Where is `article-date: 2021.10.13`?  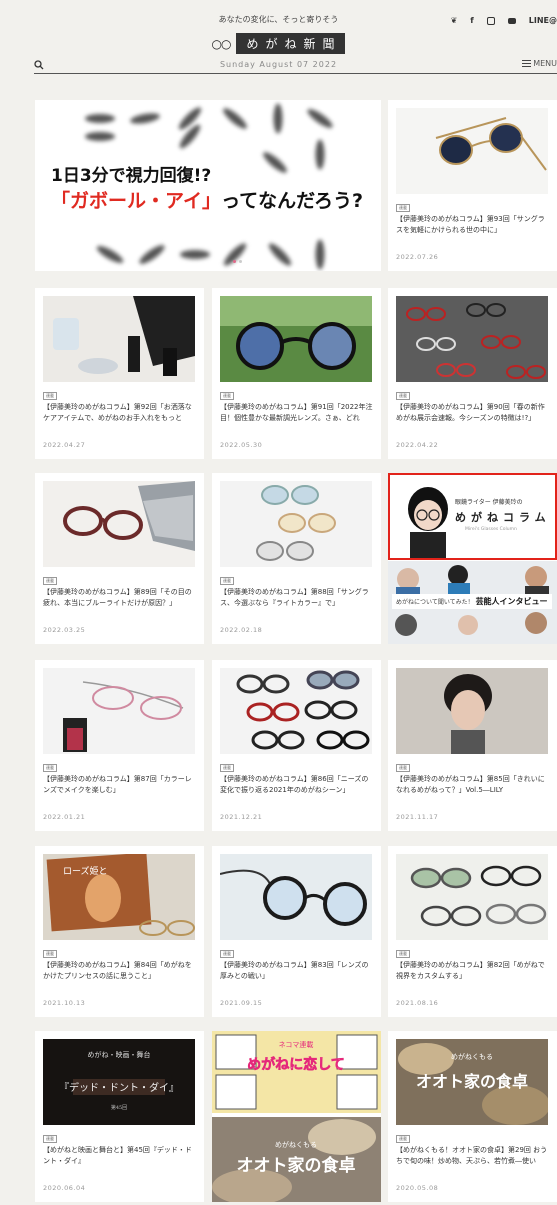 article-date: 2021.10.13 is located at coordinates (64, 1003).